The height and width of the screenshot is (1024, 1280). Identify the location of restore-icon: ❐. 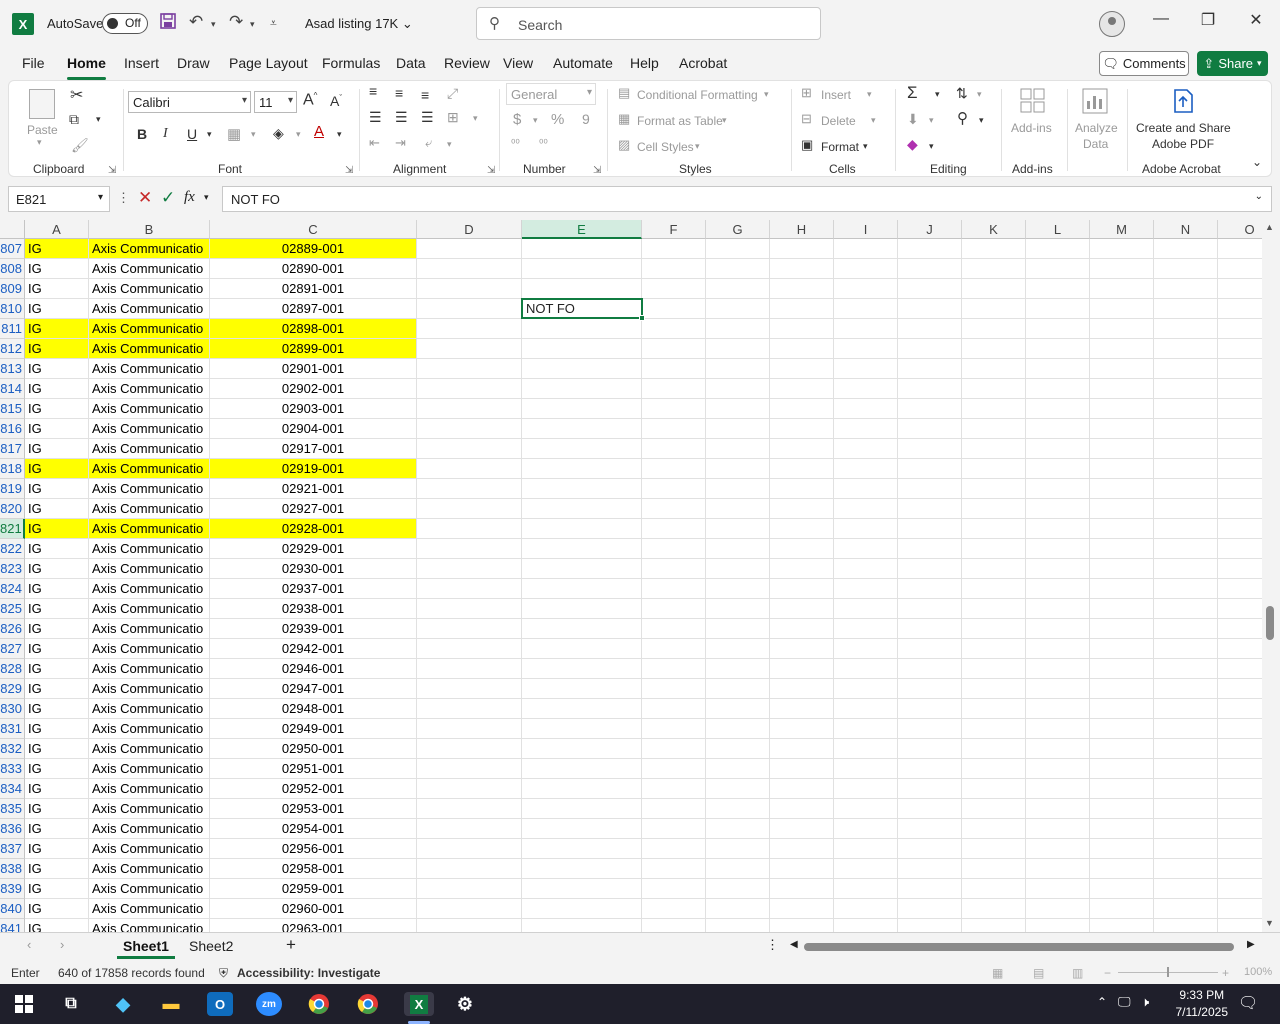
(1208, 20).